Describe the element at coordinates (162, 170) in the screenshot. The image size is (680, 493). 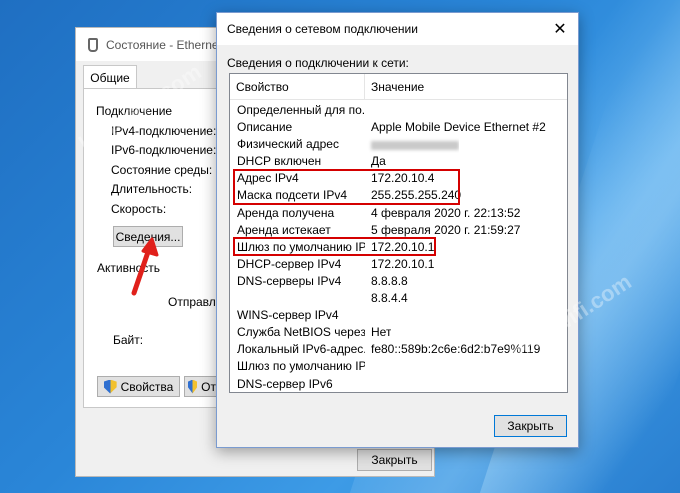
I see `media-state-label: Состояние среды:` at that location.